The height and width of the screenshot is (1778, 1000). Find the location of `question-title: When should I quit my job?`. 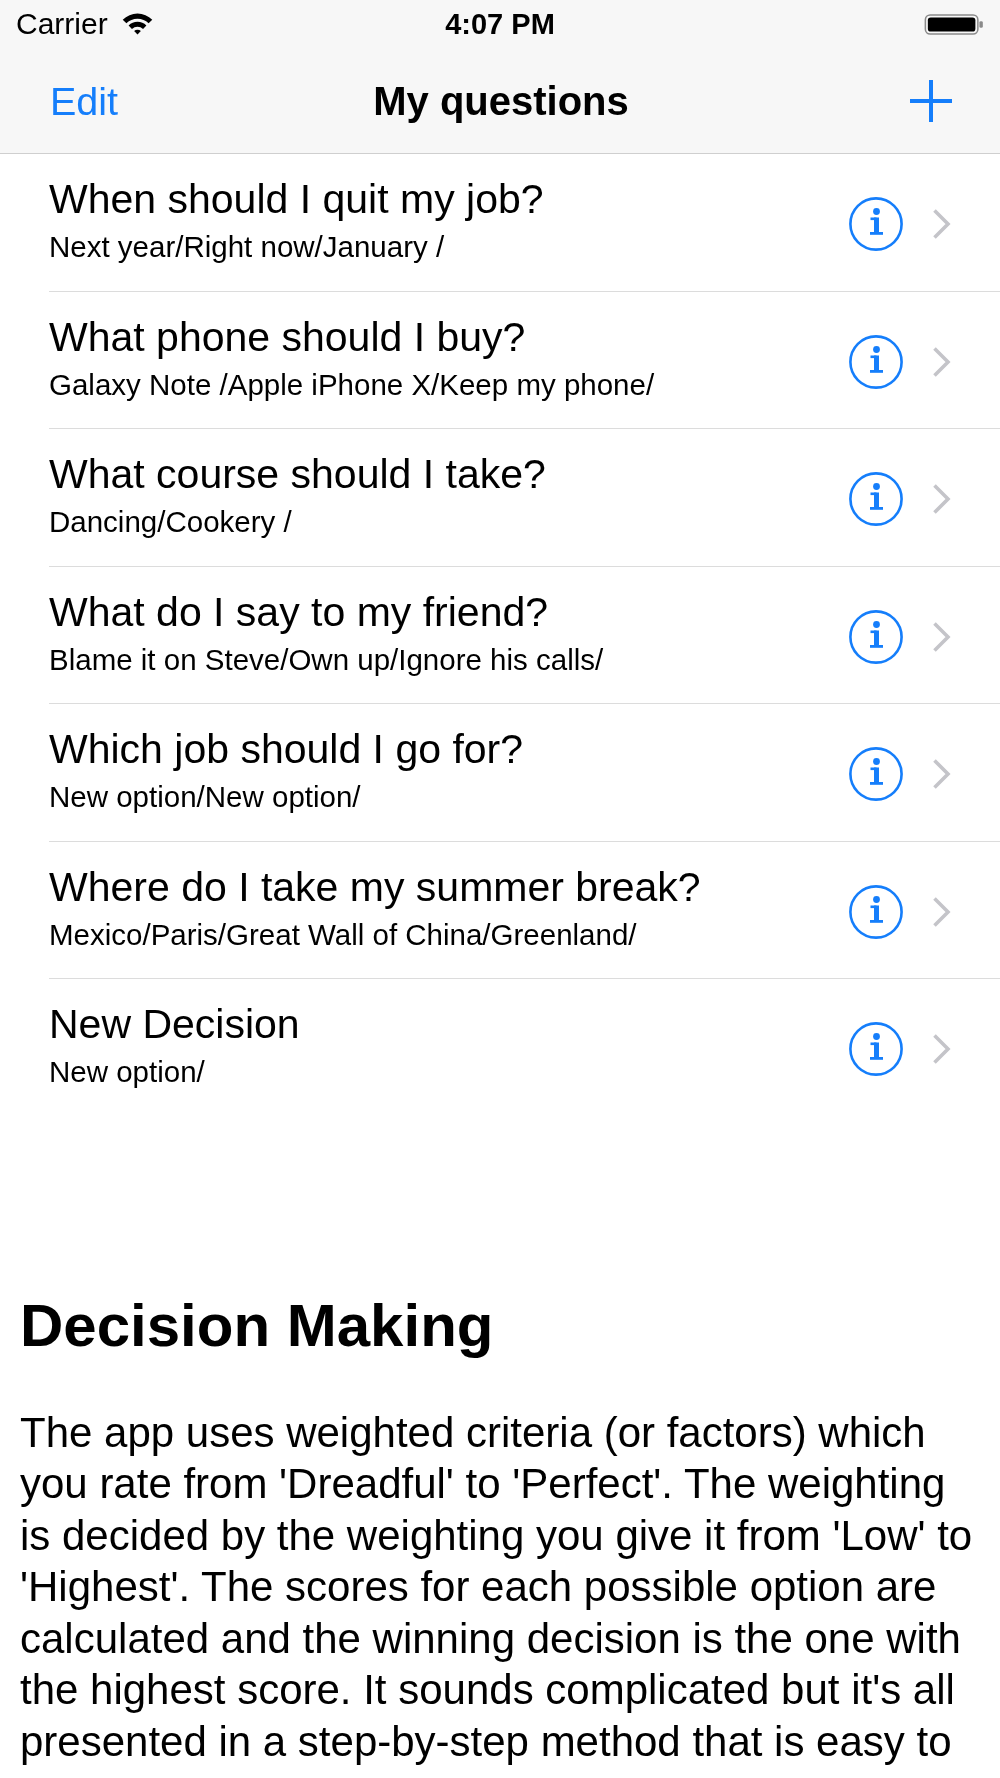

question-title: When should I quit my job? is located at coordinates (296, 199).